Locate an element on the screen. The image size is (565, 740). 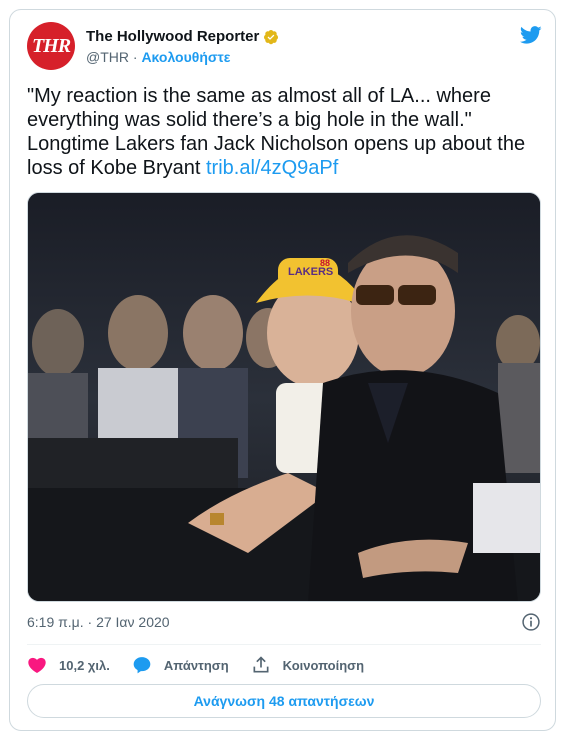
author-handle: @THR is located at coordinates (107, 57).